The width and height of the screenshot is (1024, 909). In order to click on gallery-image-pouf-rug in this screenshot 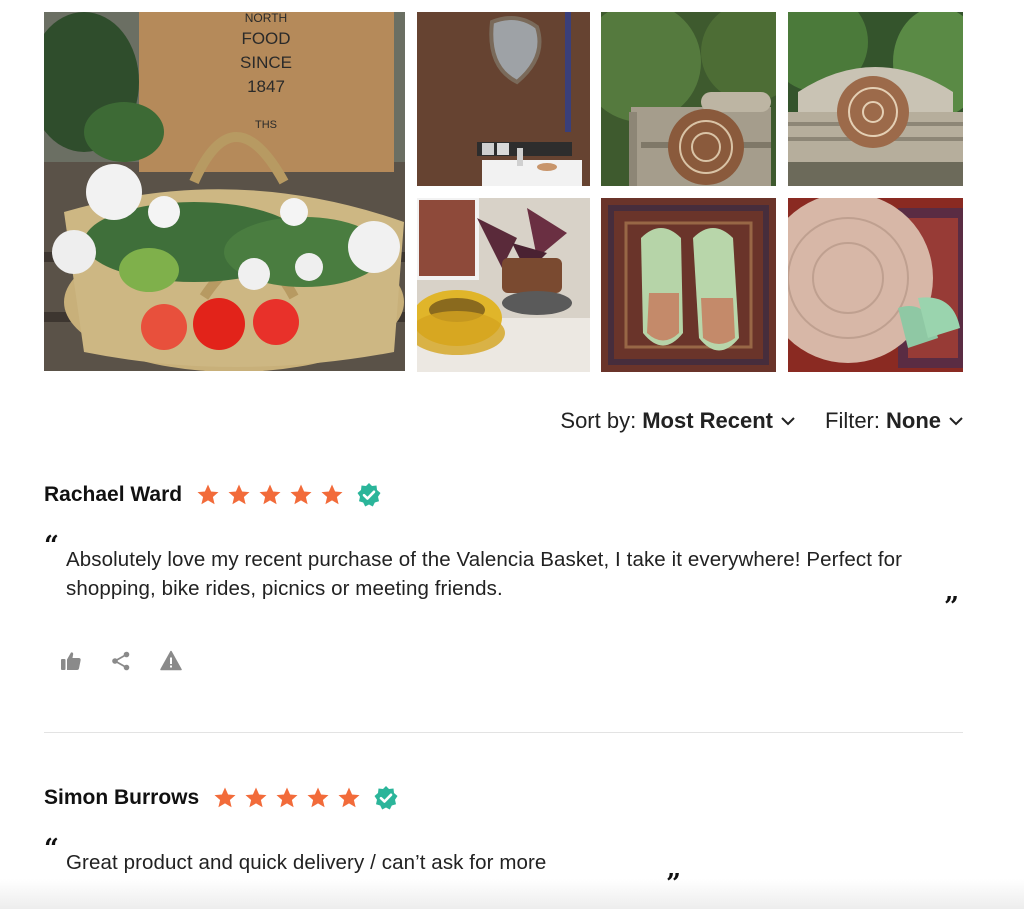, I will do `click(875, 285)`.